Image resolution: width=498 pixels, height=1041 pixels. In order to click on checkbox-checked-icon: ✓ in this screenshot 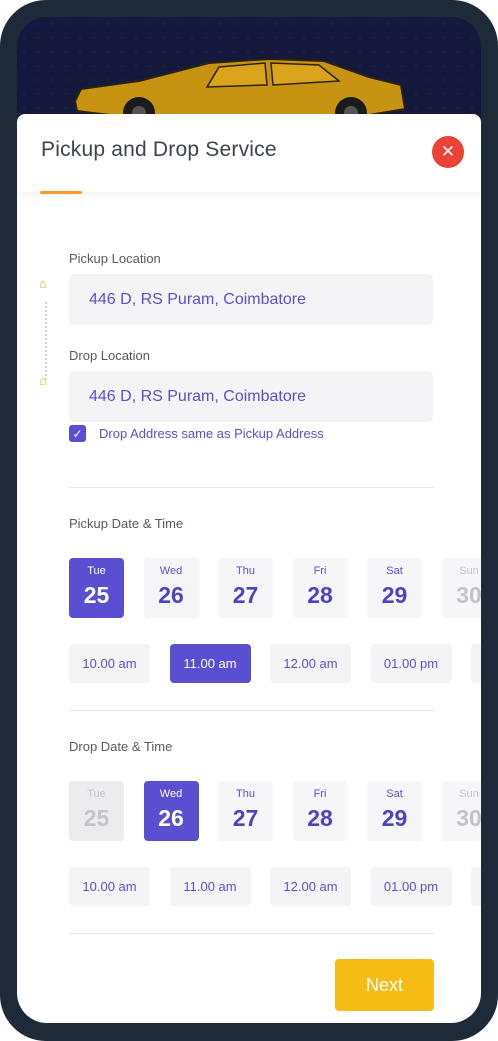, I will do `click(77, 433)`.